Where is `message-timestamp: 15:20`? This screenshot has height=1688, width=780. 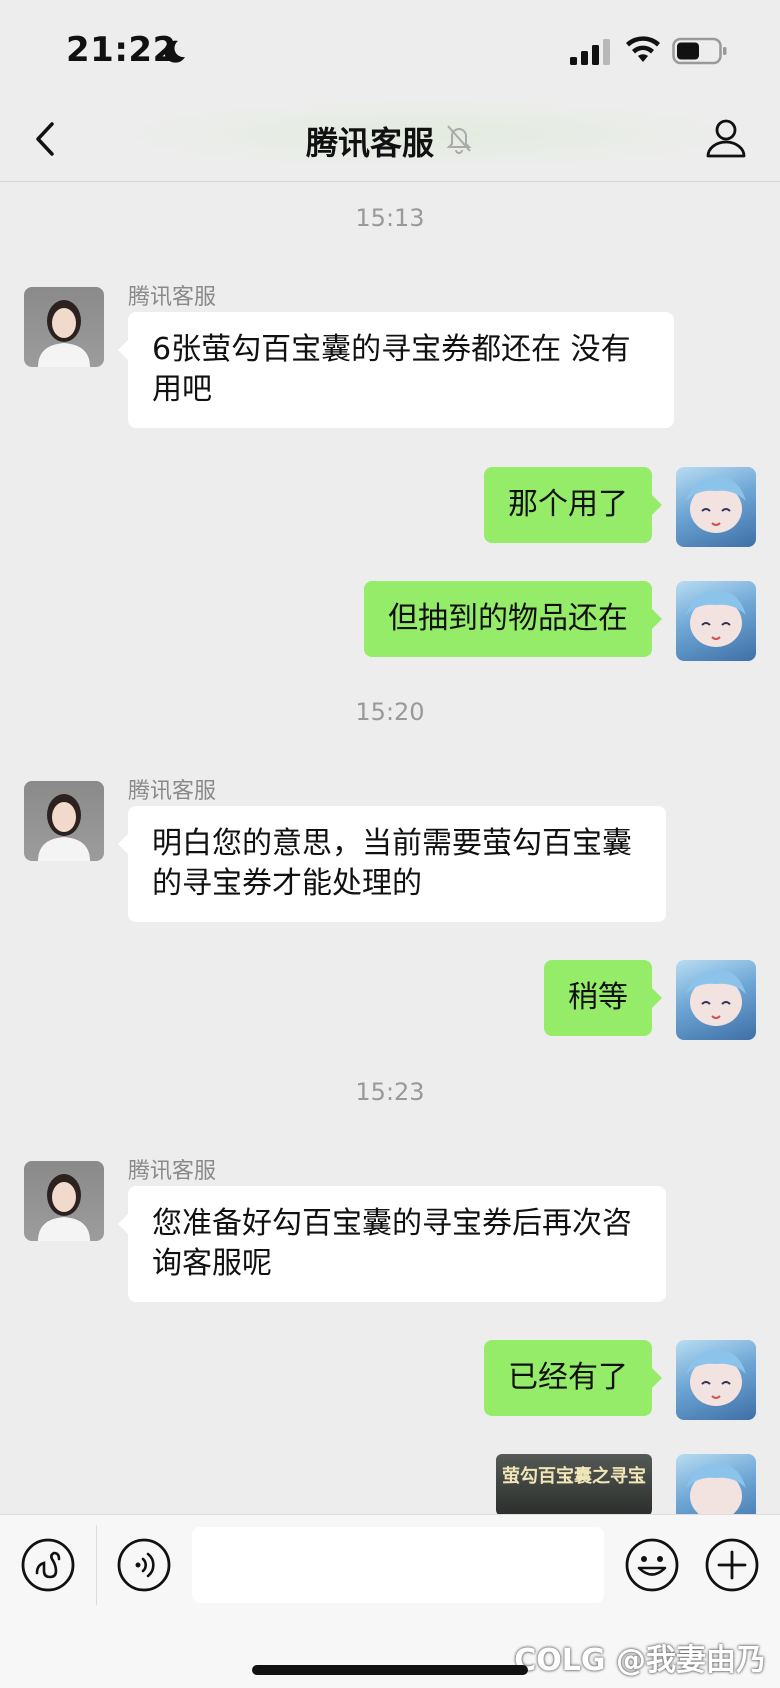 message-timestamp: 15:20 is located at coordinates (390, 712).